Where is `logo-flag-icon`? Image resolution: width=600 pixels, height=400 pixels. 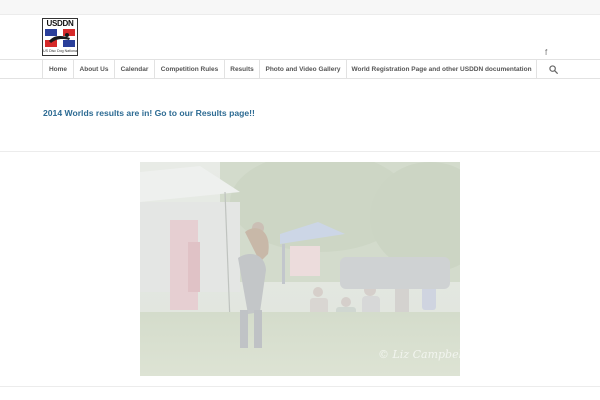
logo-flag-icon is located at coordinates (60, 38).